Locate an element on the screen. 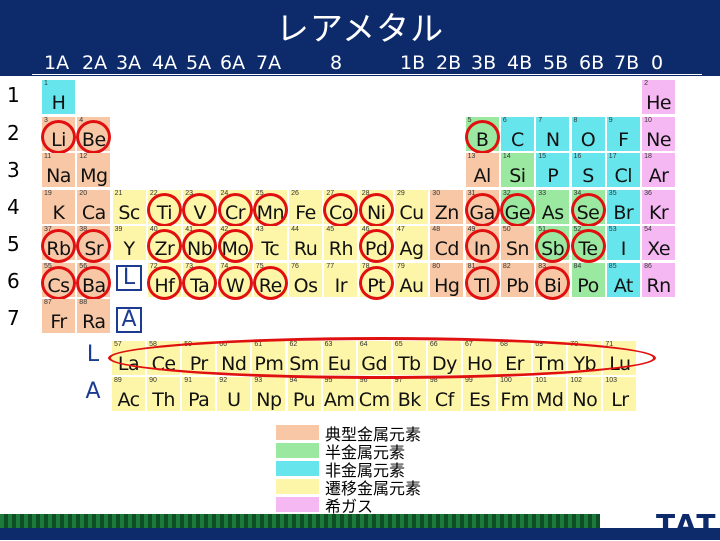 The height and width of the screenshot is (541, 720). element-cell: 35 Br is located at coordinates (623, 206).